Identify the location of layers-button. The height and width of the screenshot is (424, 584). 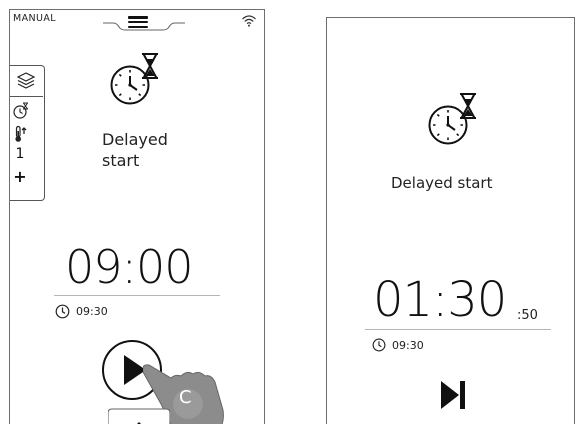
(26, 81).